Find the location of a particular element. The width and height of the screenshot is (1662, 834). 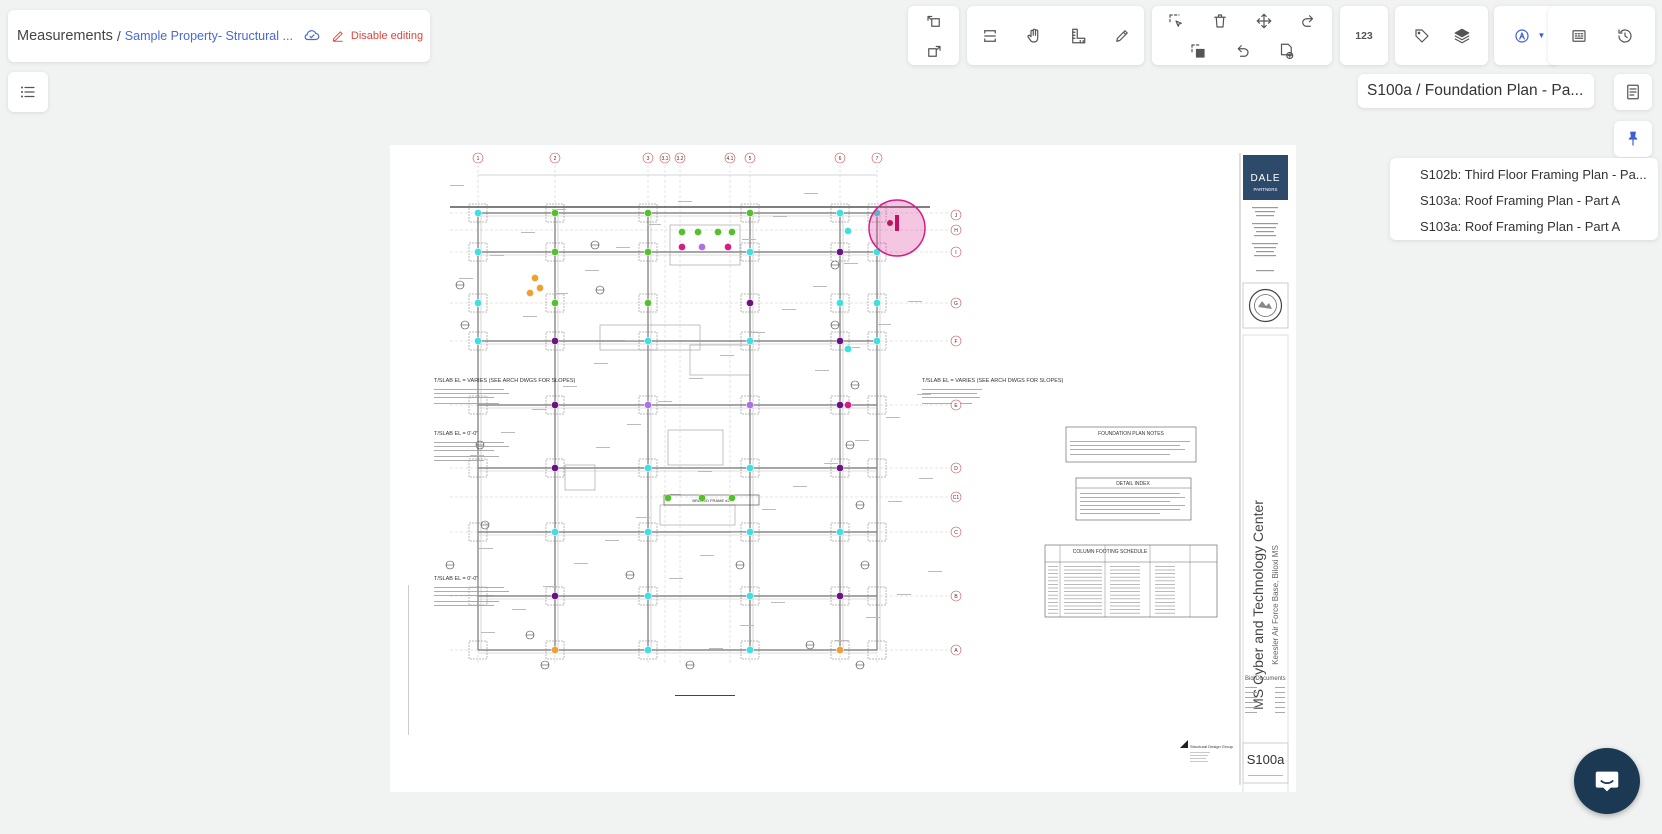

hand-pan-icon is located at coordinates (1034, 36).